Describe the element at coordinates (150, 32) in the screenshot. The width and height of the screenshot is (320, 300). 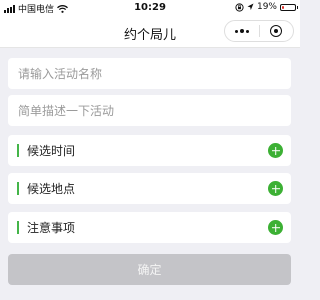
I see `nav-bar: 约个局儿` at that location.